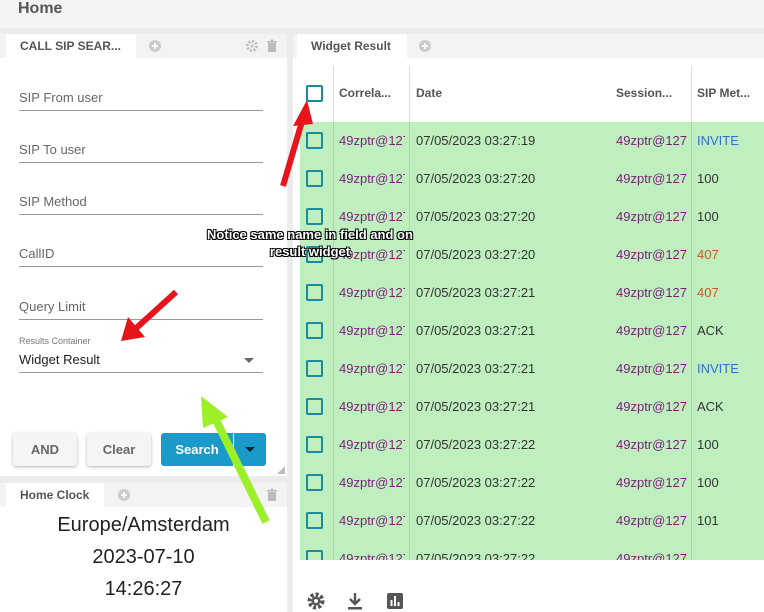 The width and height of the screenshot is (764, 612). What do you see at coordinates (119, 449) in the screenshot?
I see `clear-button: Clear` at bounding box center [119, 449].